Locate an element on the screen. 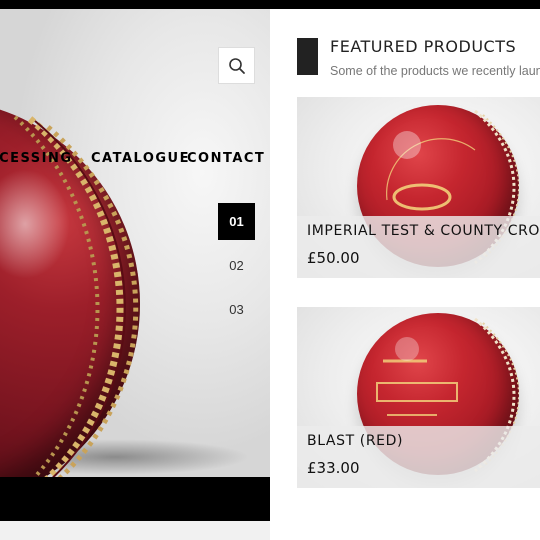  product-name: BLAST (RED) is located at coordinates (355, 441).